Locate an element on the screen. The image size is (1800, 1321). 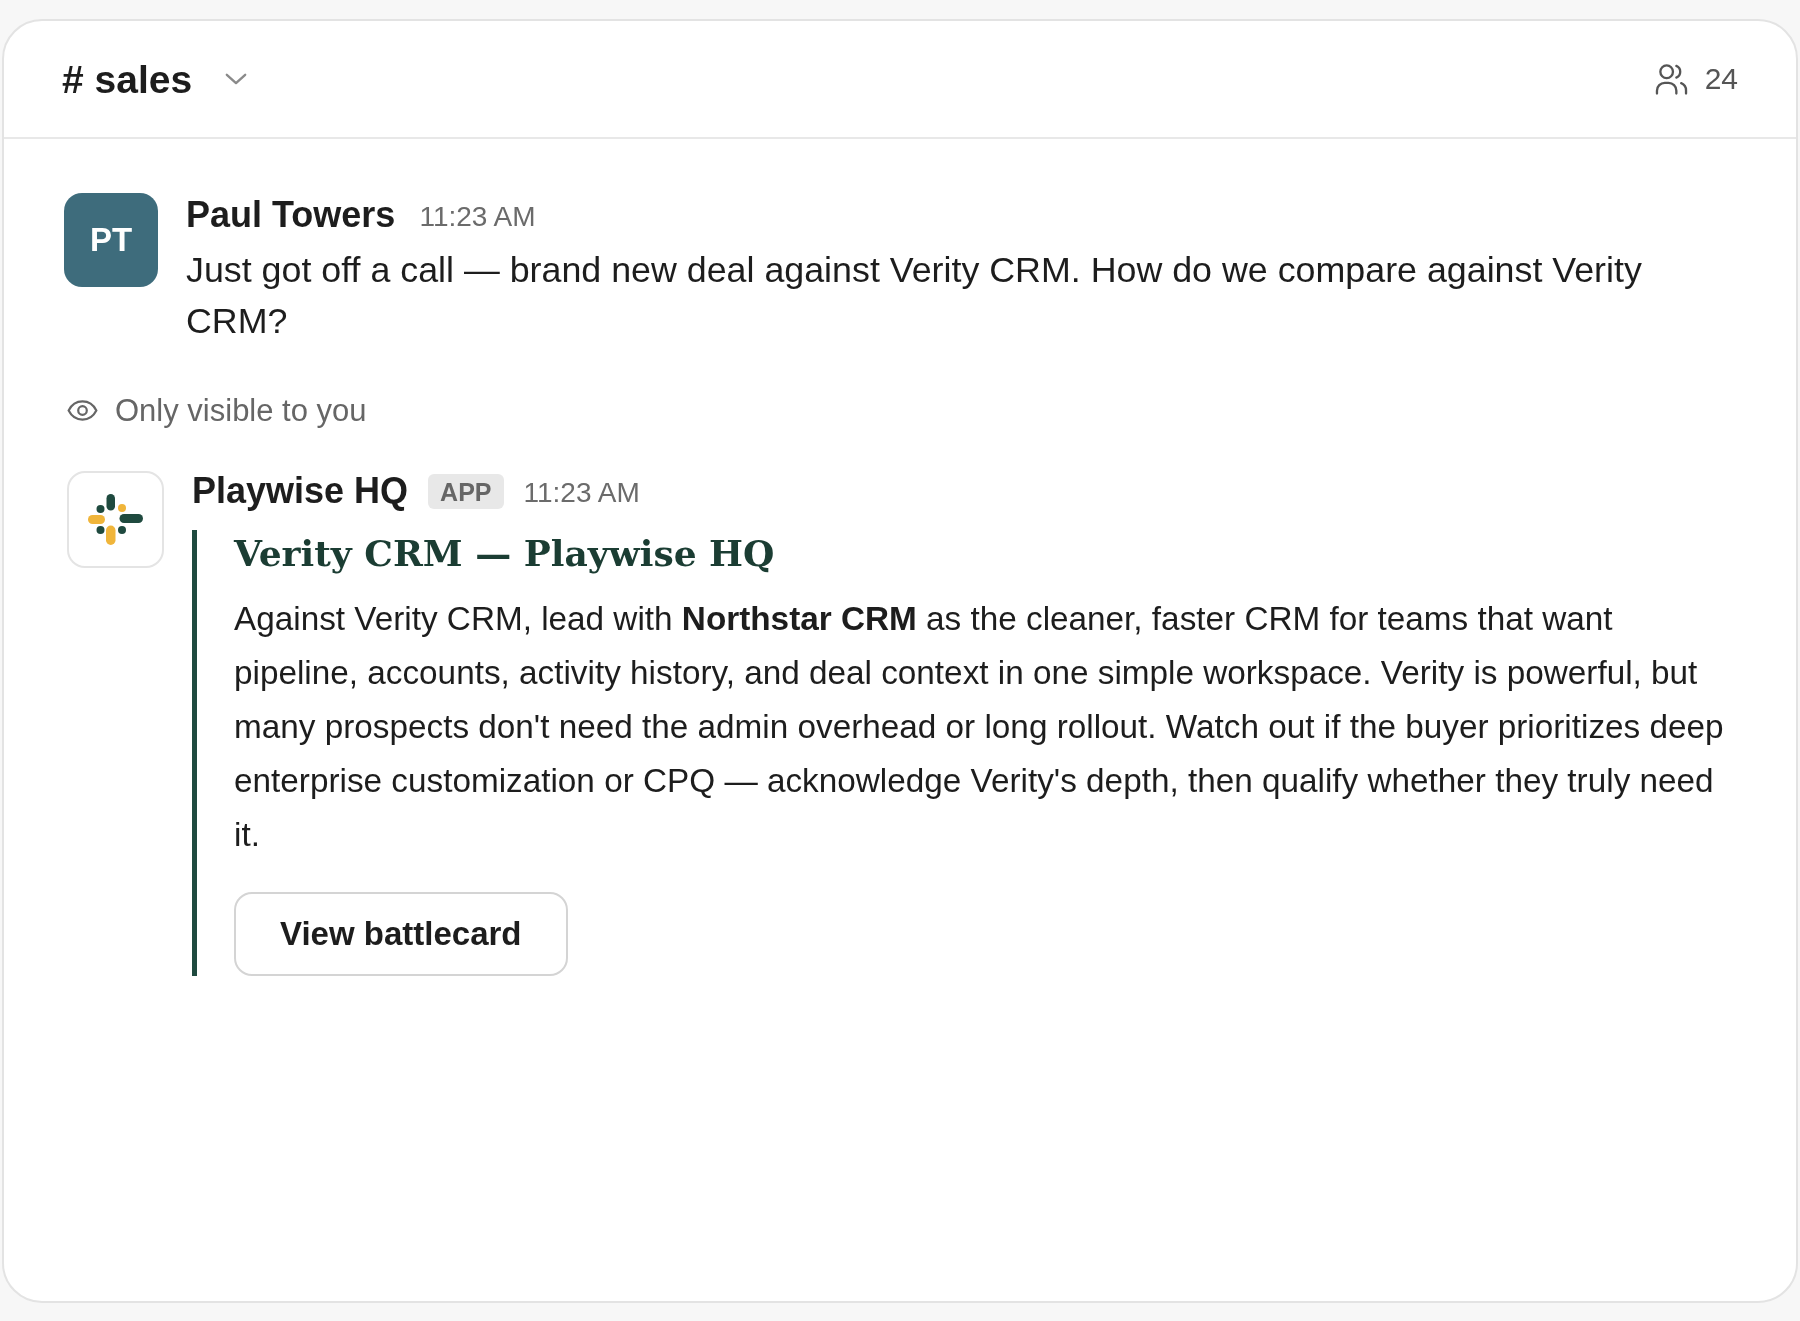
app-label: APP is located at coordinates (466, 491).